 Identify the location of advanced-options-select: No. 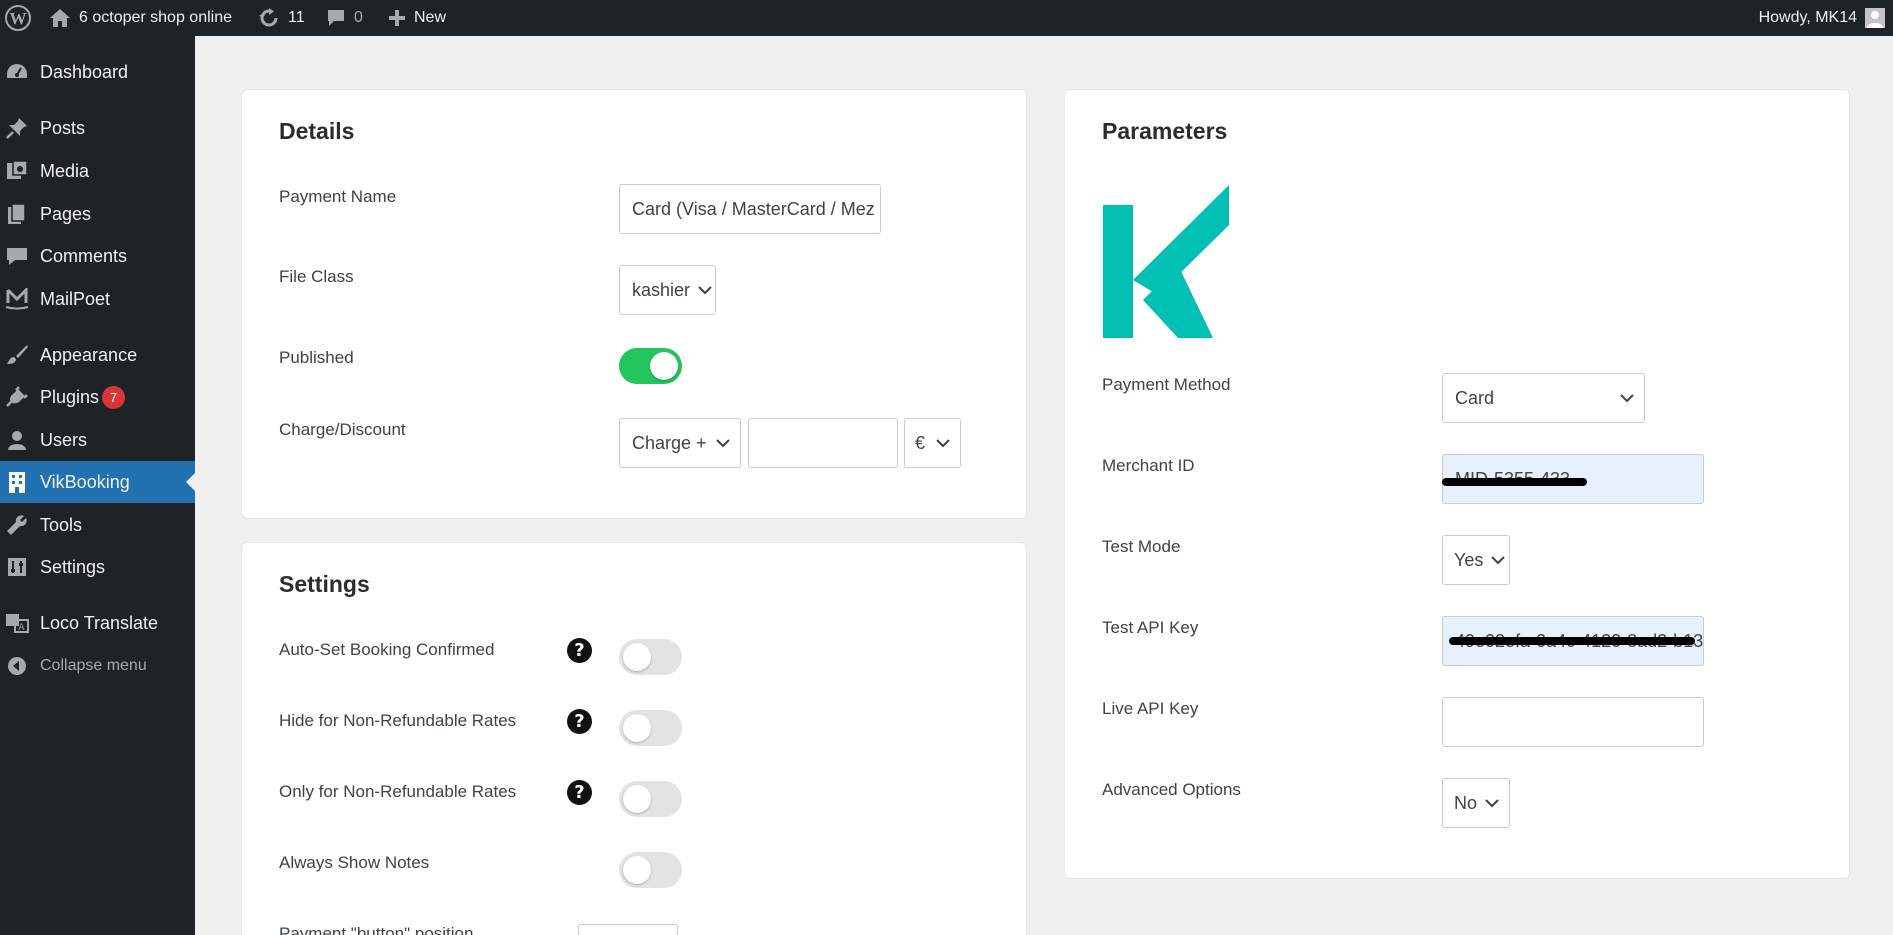
(1476, 803).